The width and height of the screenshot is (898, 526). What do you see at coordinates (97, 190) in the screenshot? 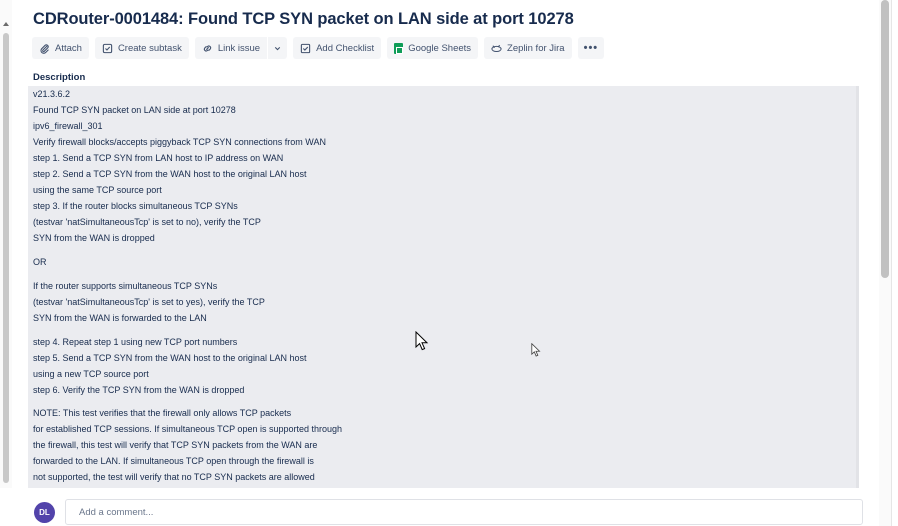
I see `description-line: using the same TCP source port` at bounding box center [97, 190].